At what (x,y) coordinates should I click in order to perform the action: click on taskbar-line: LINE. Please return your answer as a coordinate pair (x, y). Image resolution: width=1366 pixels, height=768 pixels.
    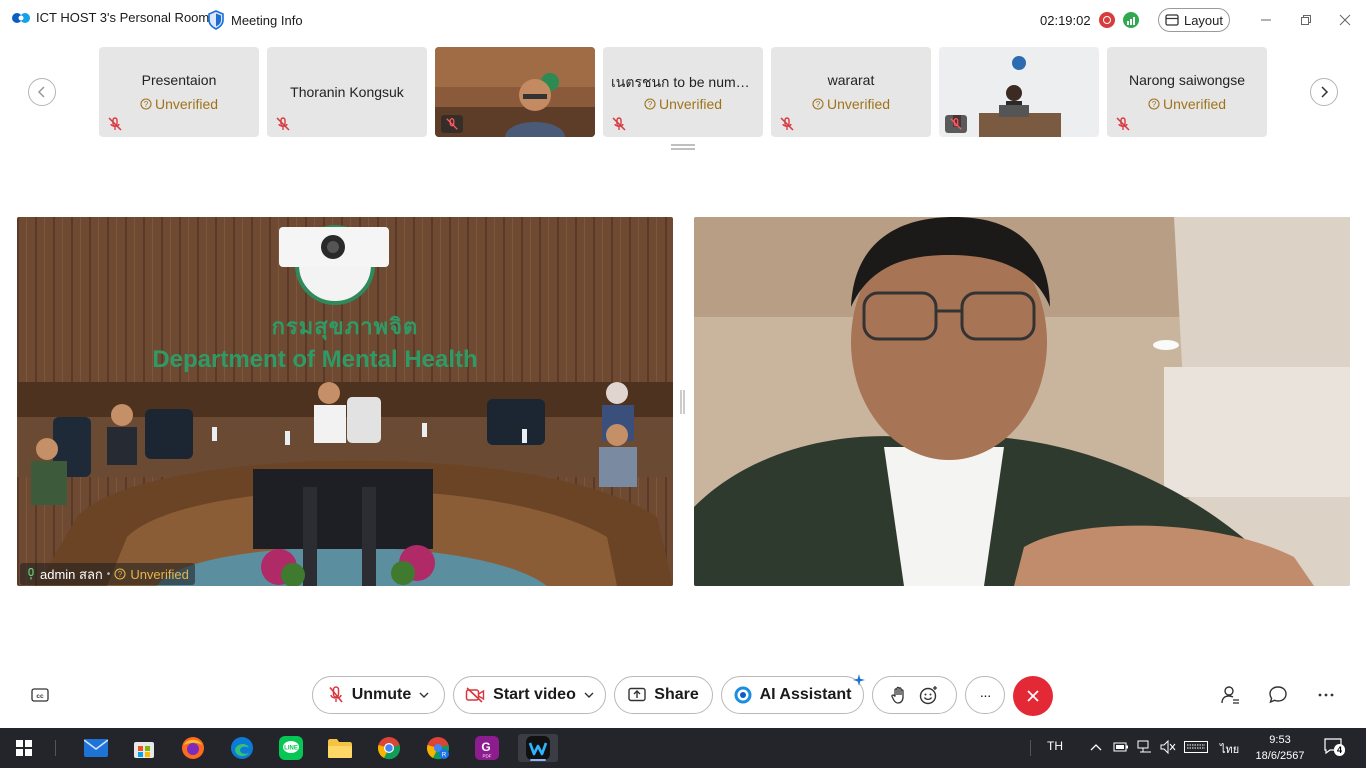
    Looking at the image, I should click on (291, 748).